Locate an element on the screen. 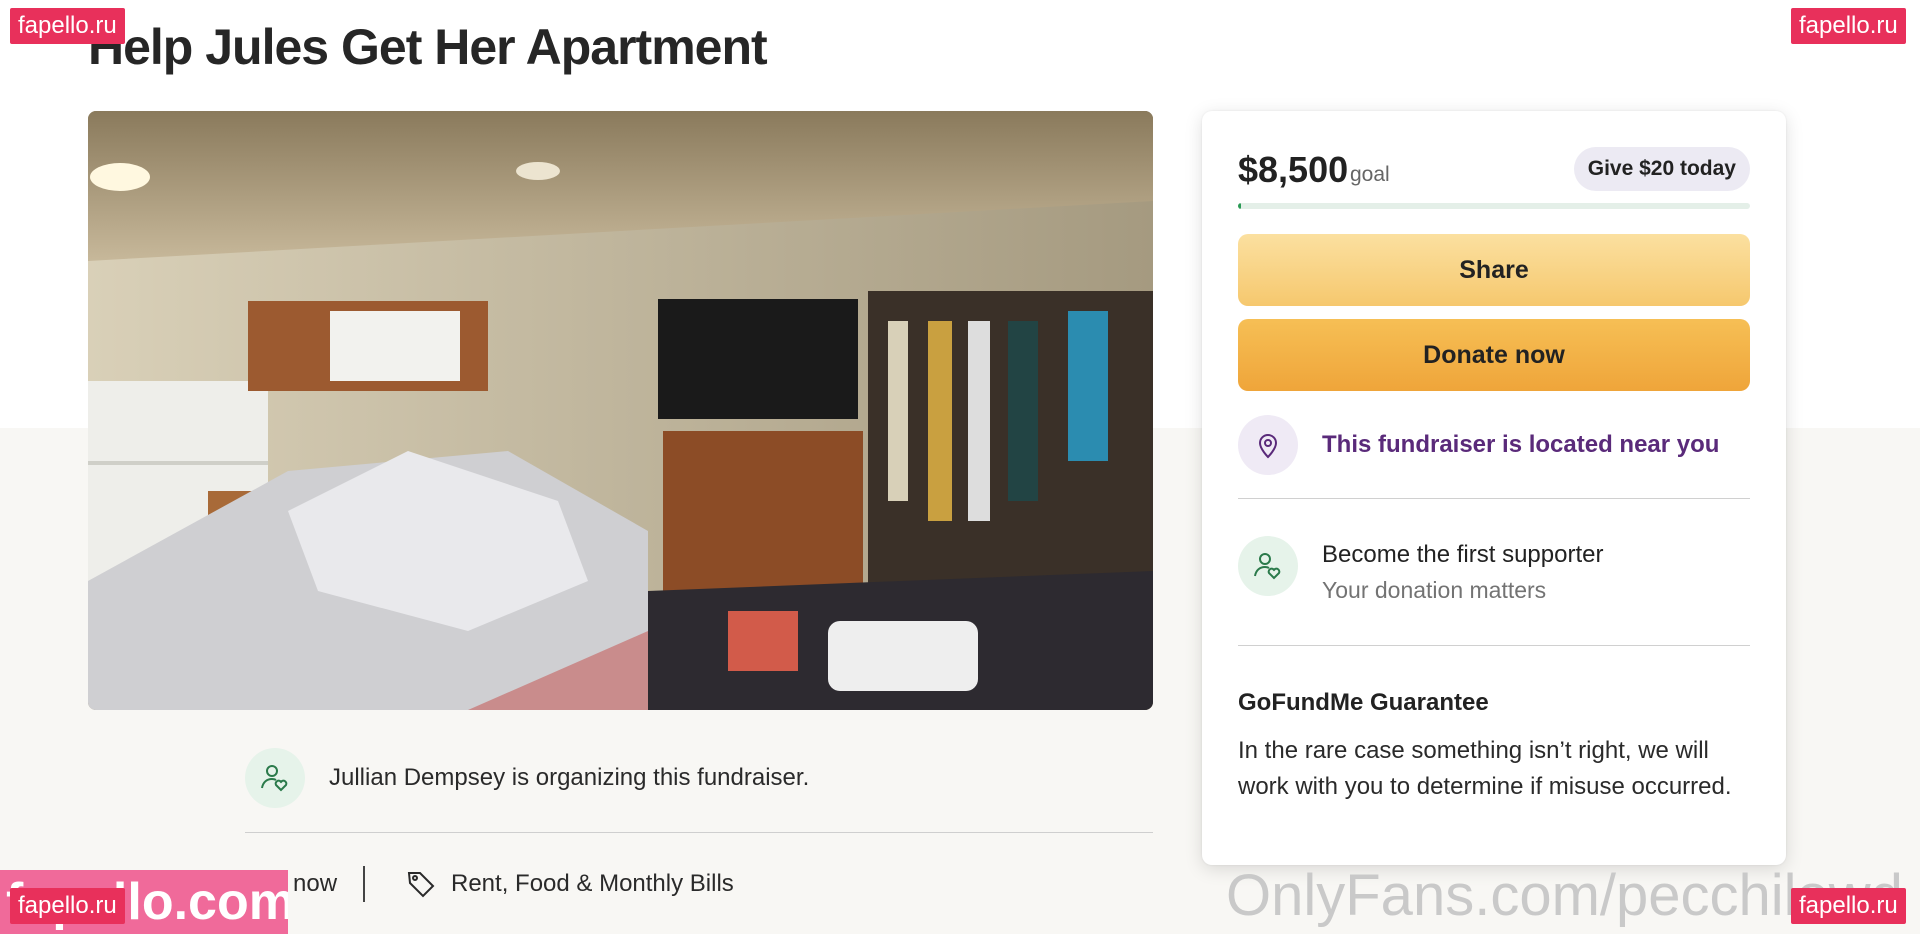 Image resolution: width=1920 pixels, height=934 pixels. category-link: Rent, Food & Monthly Bills is located at coordinates (592, 884).